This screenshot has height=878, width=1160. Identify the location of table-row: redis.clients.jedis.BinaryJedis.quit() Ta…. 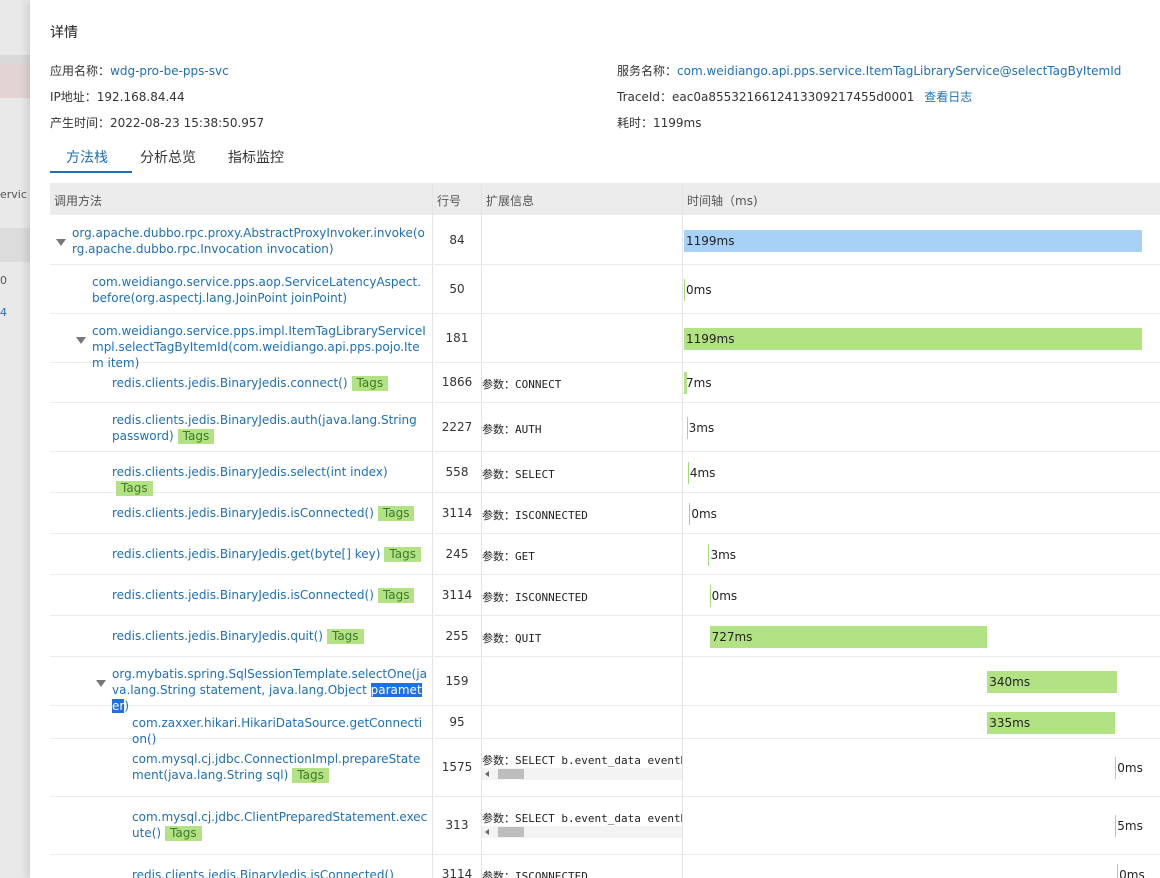
(605, 636).